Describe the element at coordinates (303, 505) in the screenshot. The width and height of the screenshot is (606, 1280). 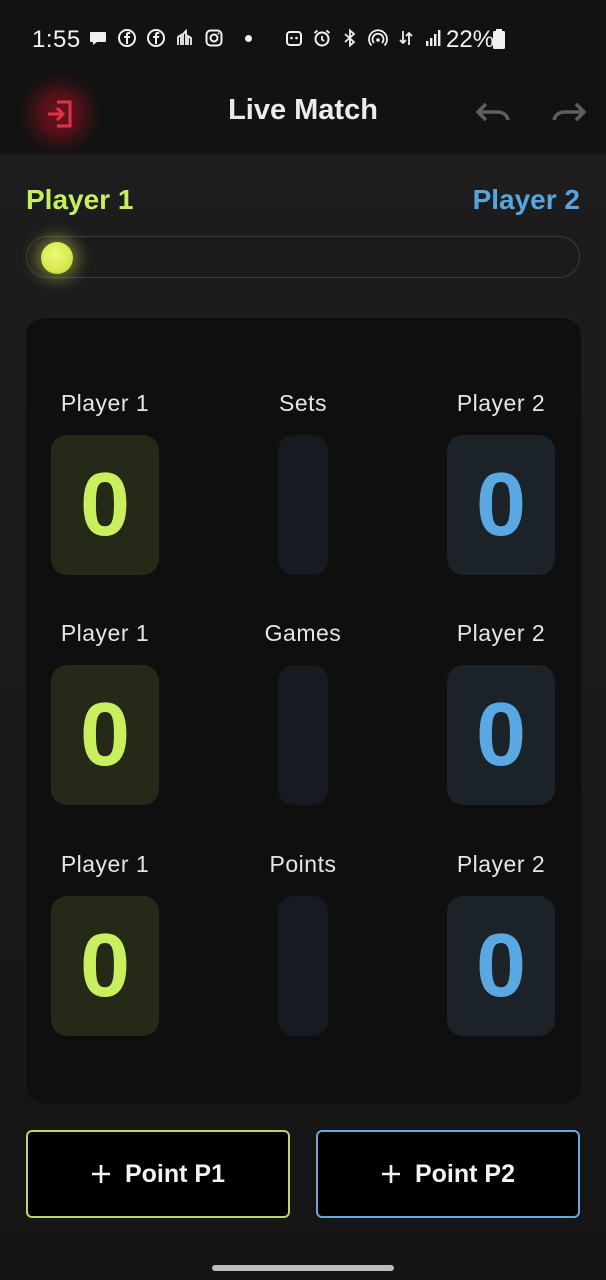
I see `sets-divider` at that location.